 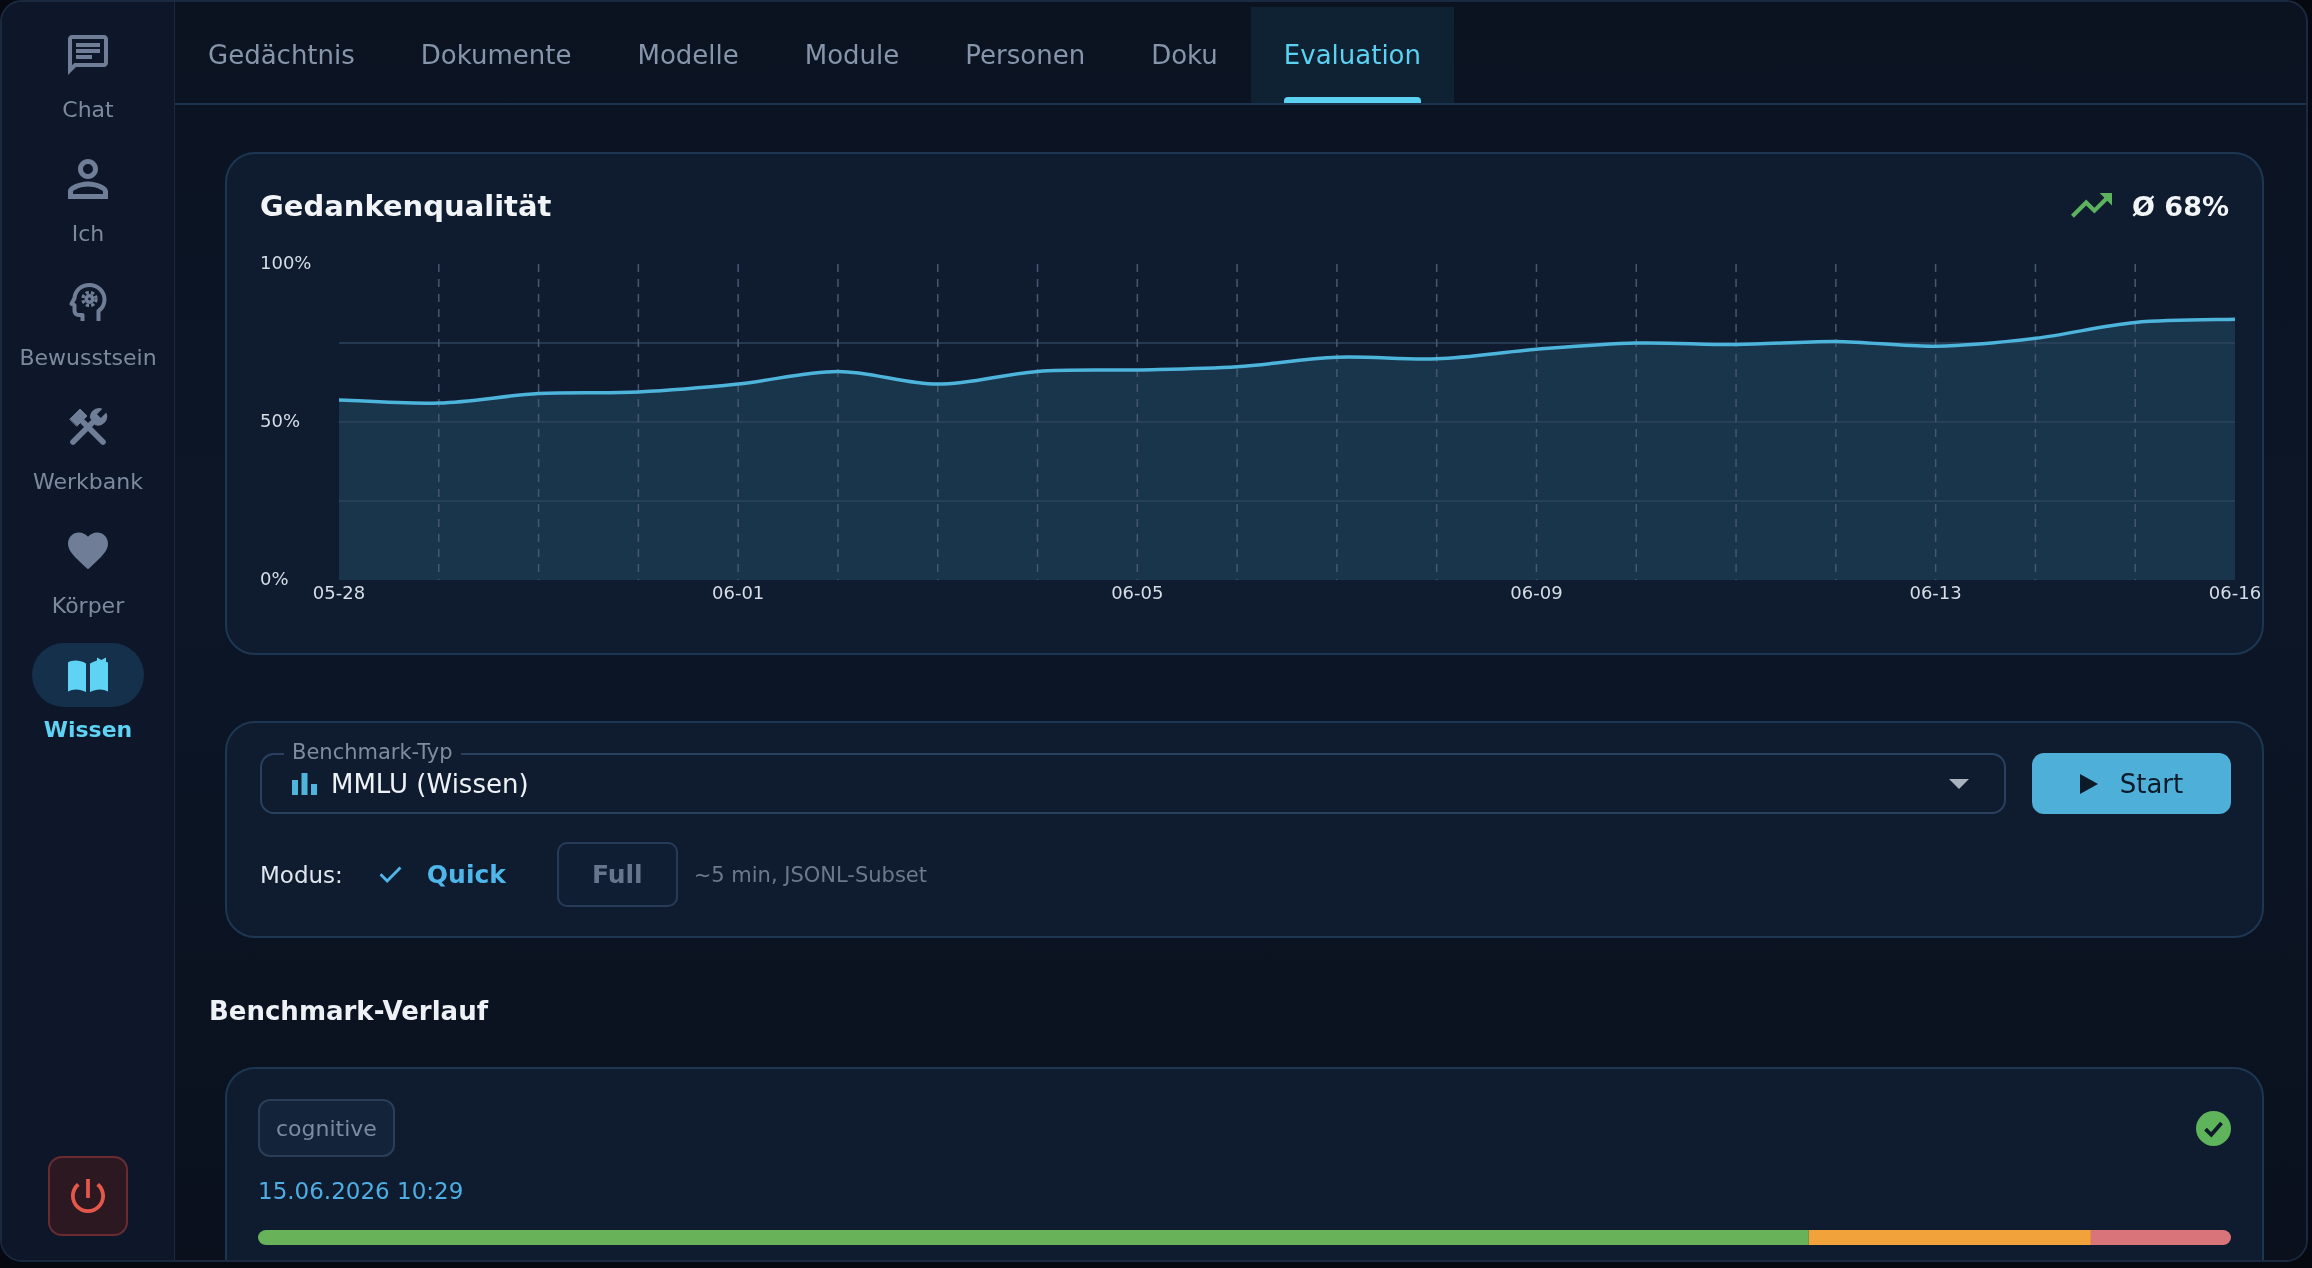 What do you see at coordinates (88, 427) in the screenshot?
I see `tools-icon` at bounding box center [88, 427].